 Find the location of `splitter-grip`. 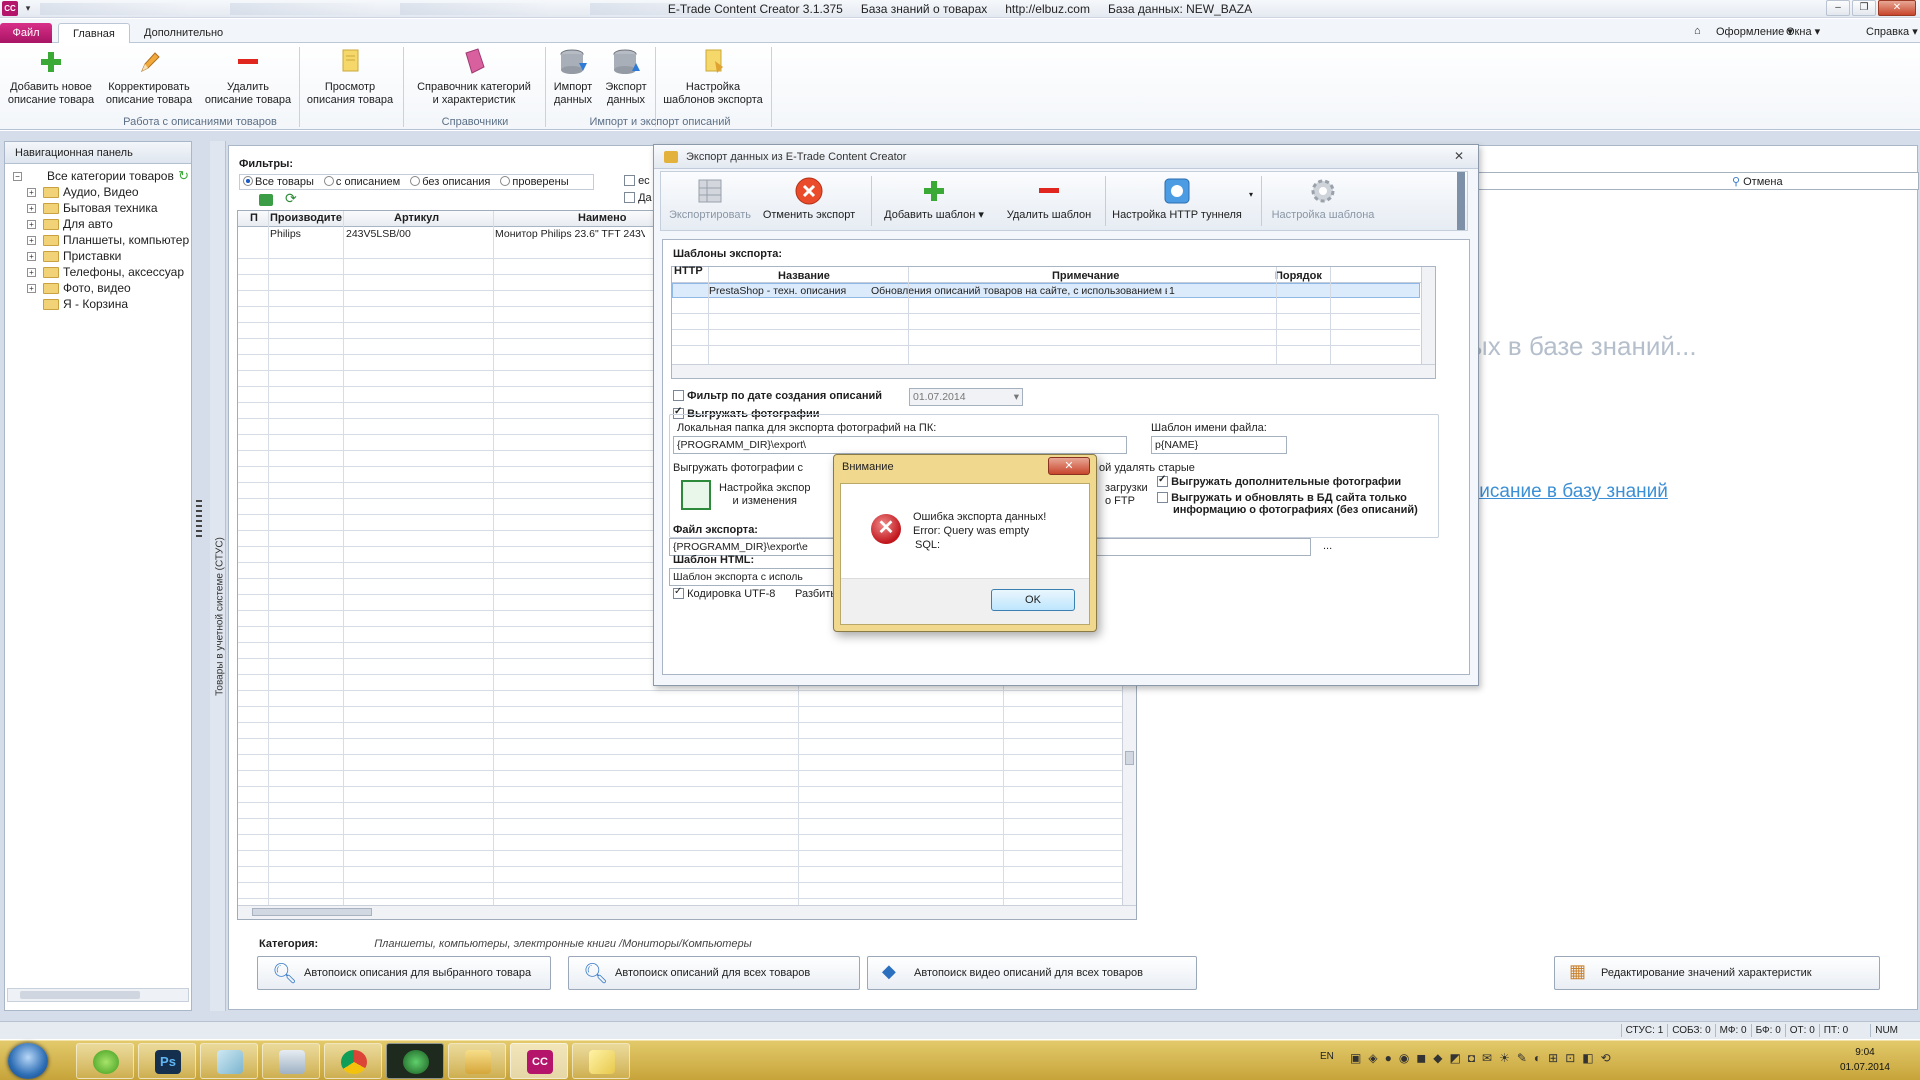

splitter-grip is located at coordinates (199, 520).